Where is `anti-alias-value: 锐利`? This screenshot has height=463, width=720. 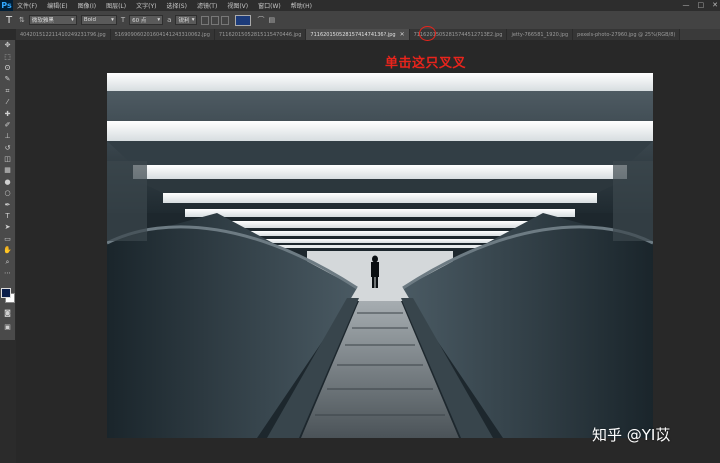 anti-alias-value: 锐利 is located at coordinates (184, 21).